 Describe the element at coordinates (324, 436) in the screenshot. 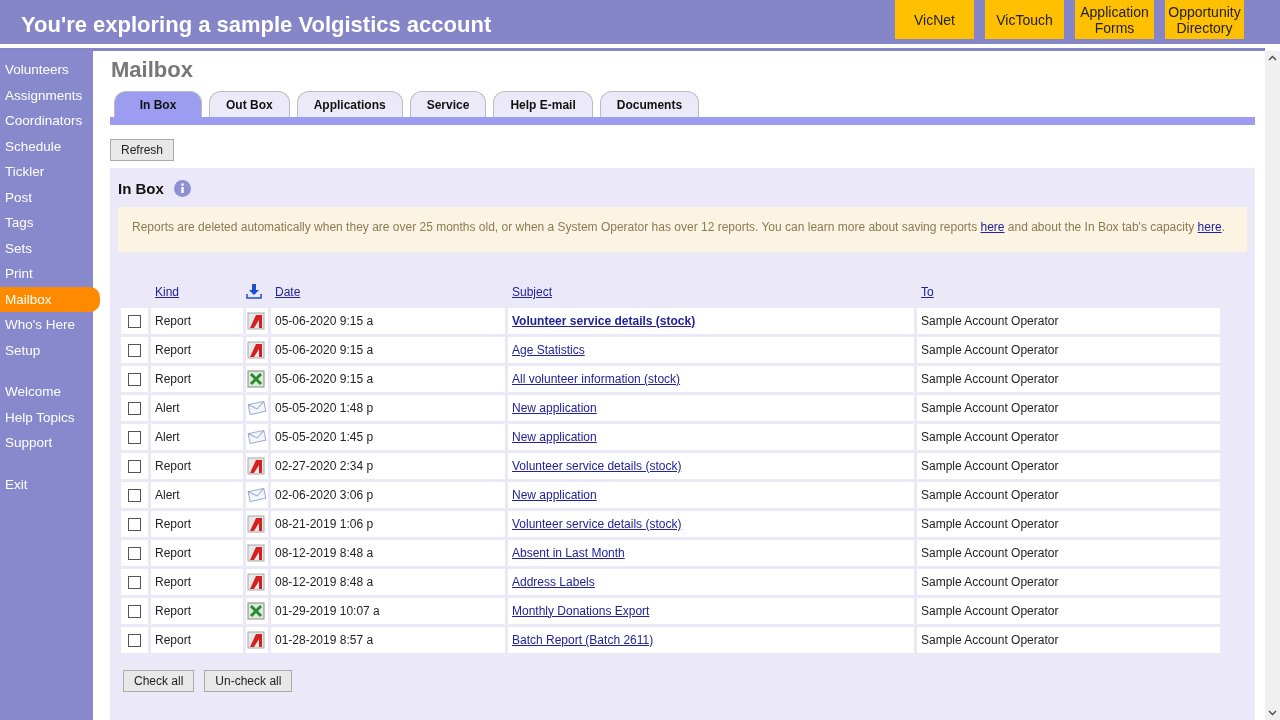

I see `date-text: 05-05-2020 1:45 p` at that location.